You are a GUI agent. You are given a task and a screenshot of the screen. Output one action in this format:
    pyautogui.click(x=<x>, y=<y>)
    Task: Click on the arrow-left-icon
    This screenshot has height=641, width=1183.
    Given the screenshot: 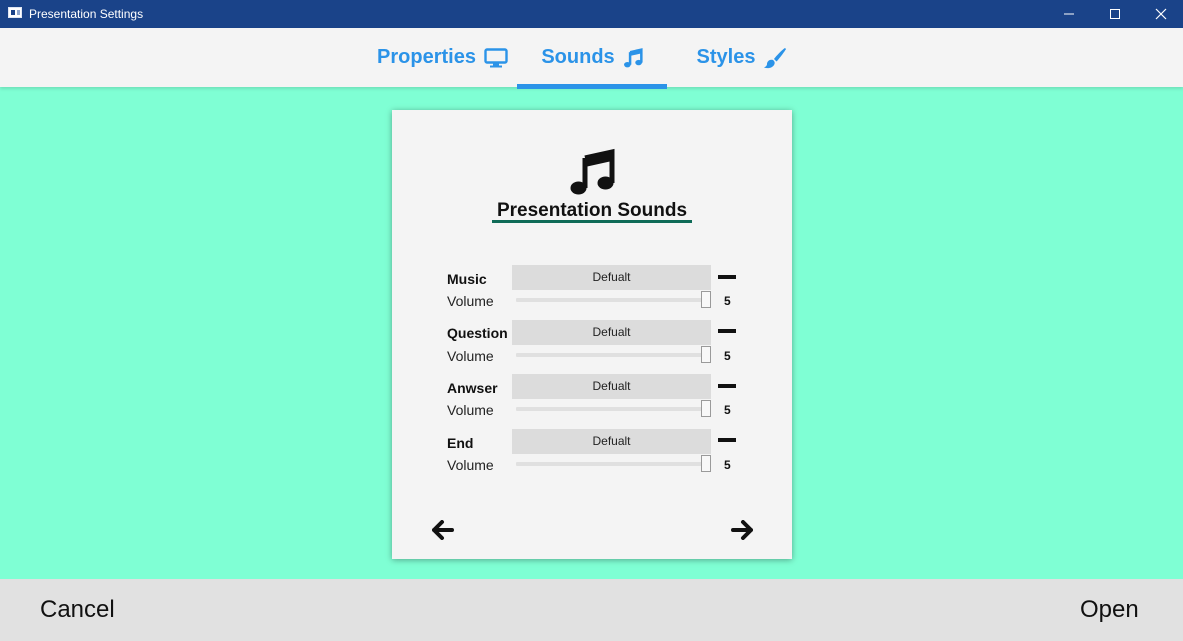 What is the action you would take?
    pyautogui.click(x=443, y=530)
    